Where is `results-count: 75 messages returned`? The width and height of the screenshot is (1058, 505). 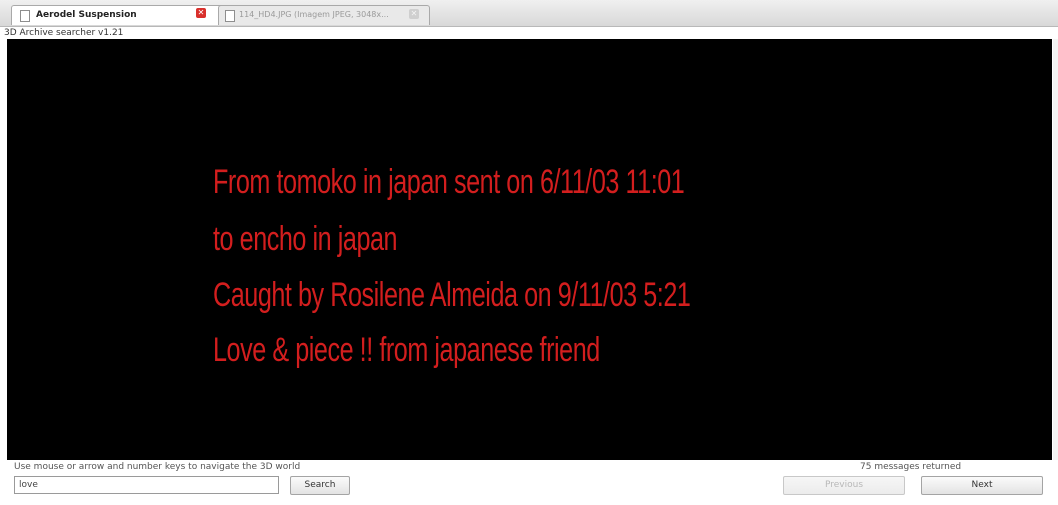
results-count: 75 messages returned is located at coordinates (911, 467).